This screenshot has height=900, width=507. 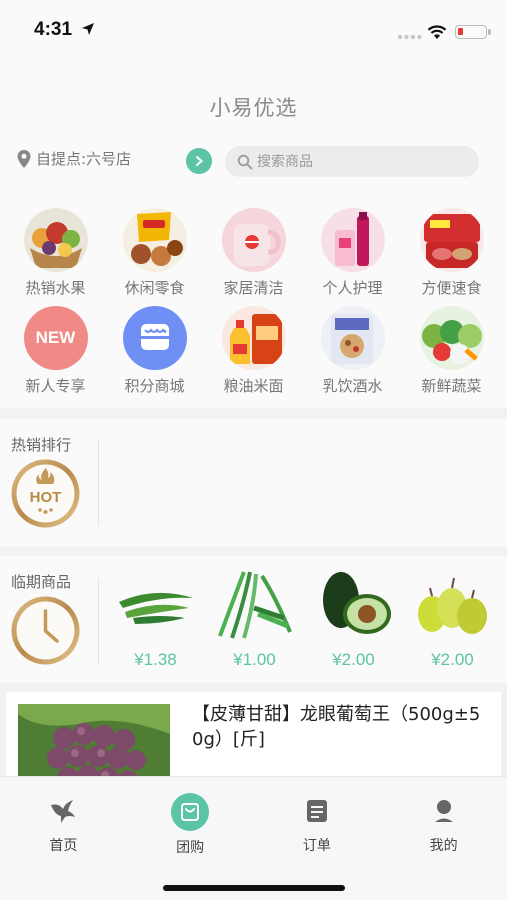 I want to click on category-snacks: 休闲零食, so click(x=154, y=257).